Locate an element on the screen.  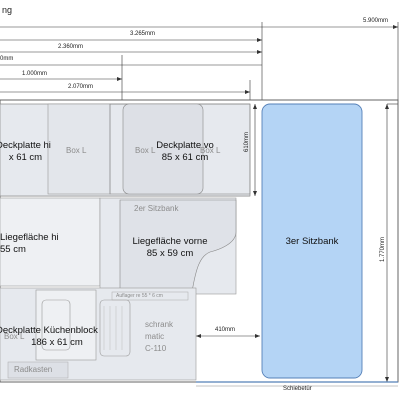
dim-total-width: 5.900mm is located at coordinates (376, 21).